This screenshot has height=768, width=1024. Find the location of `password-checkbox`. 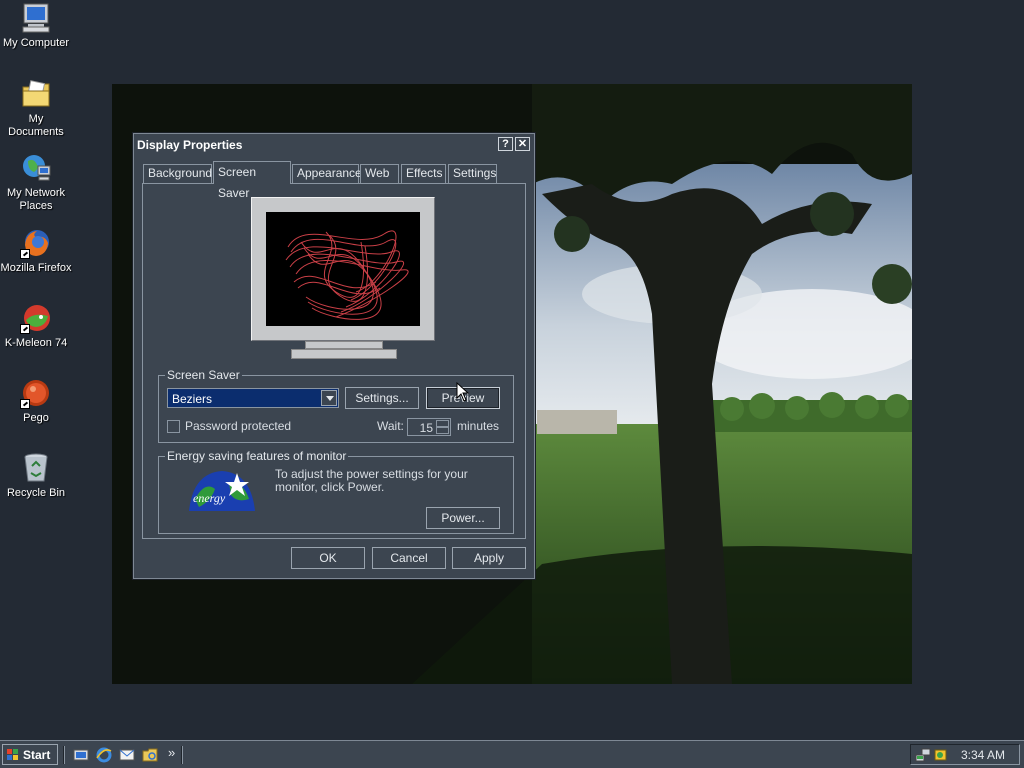

password-checkbox is located at coordinates (173, 426).